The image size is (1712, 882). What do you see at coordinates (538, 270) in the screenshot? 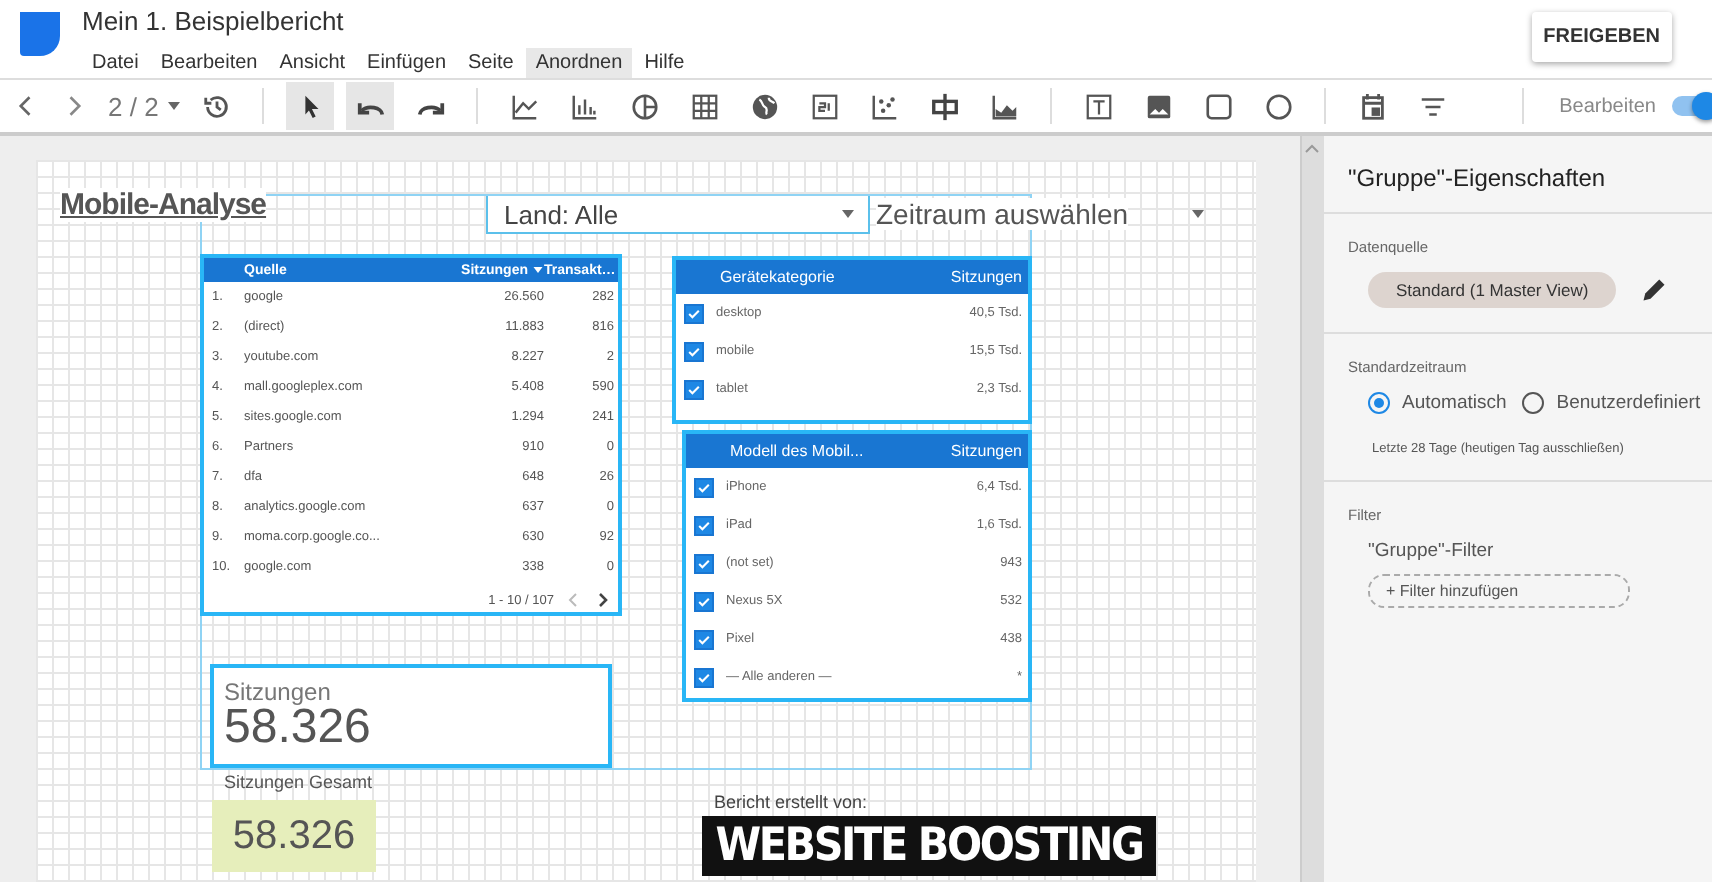
I see `sort-caret-icon` at bounding box center [538, 270].